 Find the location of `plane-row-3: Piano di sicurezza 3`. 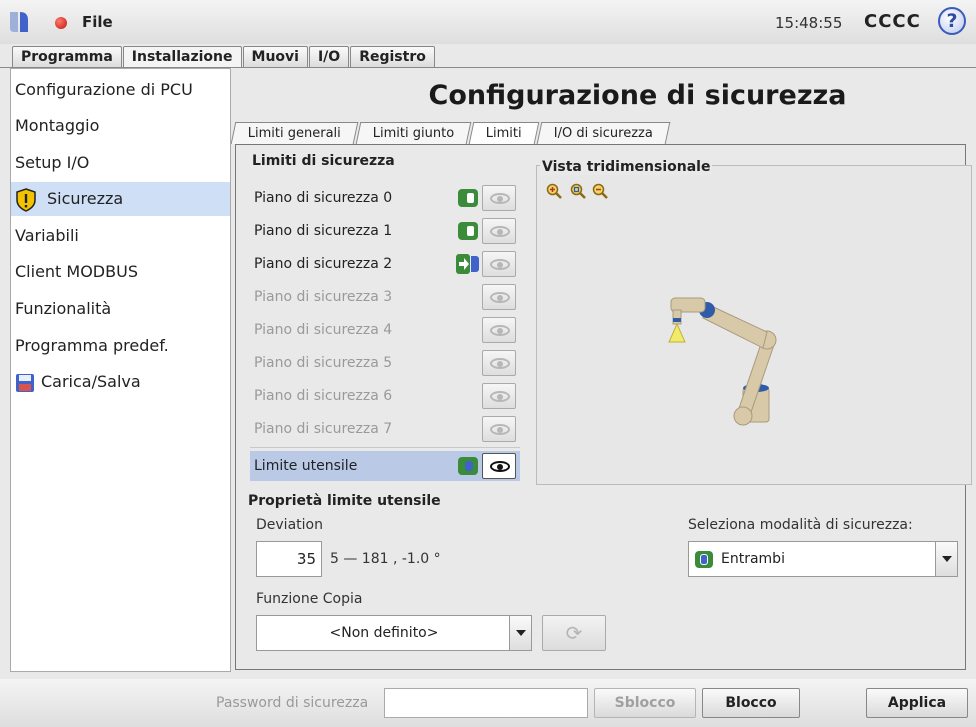

plane-row-3: Piano di sicurezza 3 is located at coordinates (385, 297).